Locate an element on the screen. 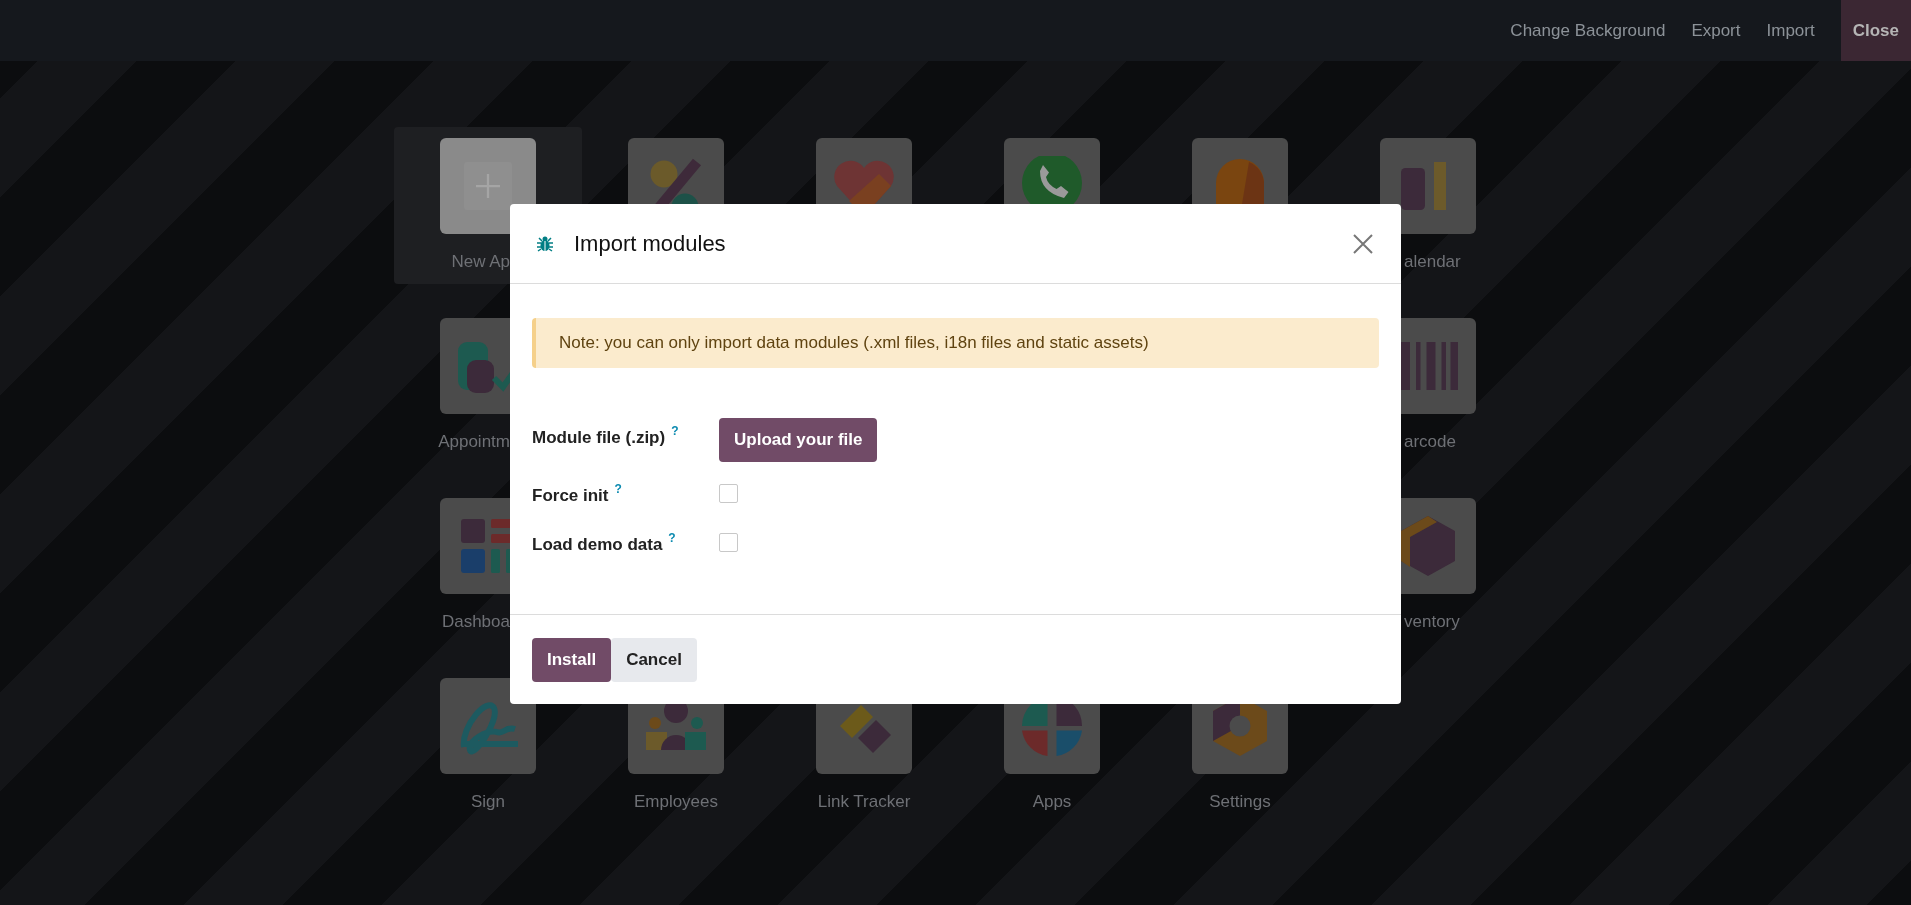 Image resolution: width=1911 pixels, height=905 pixels. upload-button: Upload your file is located at coordinates (798, 440).